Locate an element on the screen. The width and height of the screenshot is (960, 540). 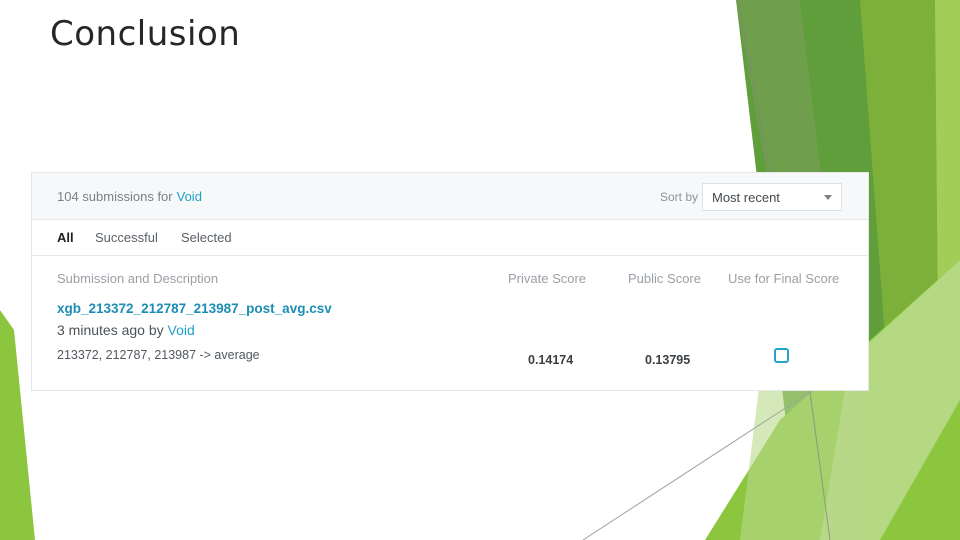
chevron-down-icon is located at coordinates (828, 197).